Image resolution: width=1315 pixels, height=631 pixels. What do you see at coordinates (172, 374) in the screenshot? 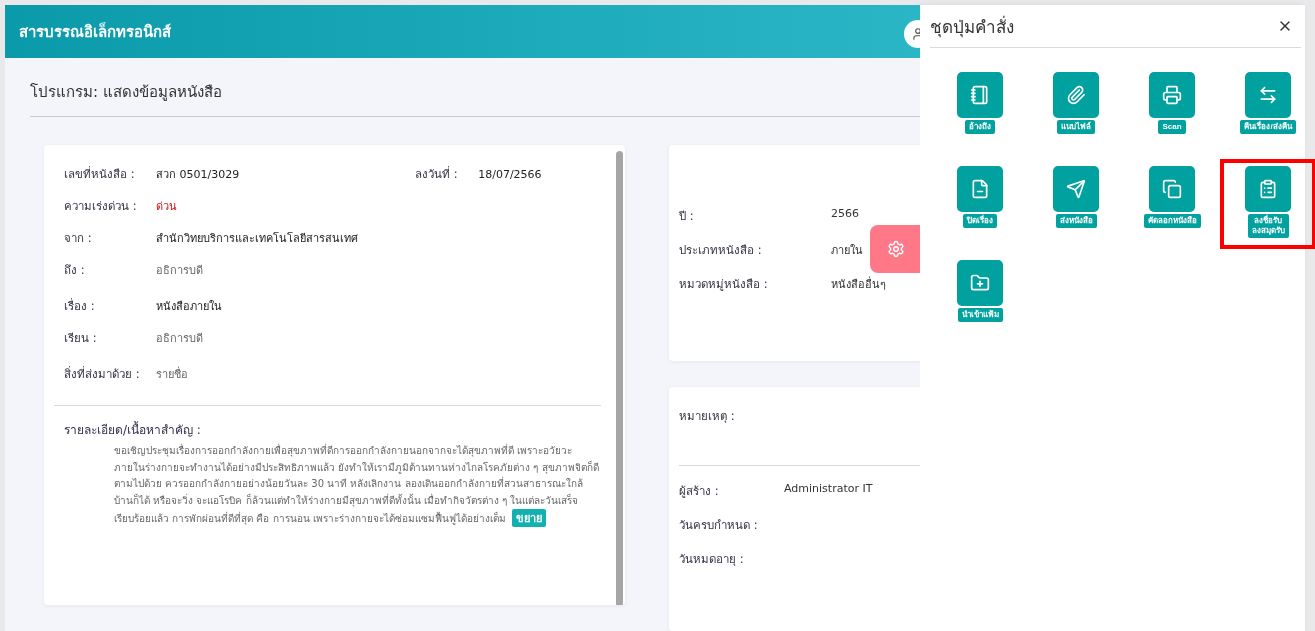
I see `field-value: รายชื่อ` at bounding box center [172, 374].